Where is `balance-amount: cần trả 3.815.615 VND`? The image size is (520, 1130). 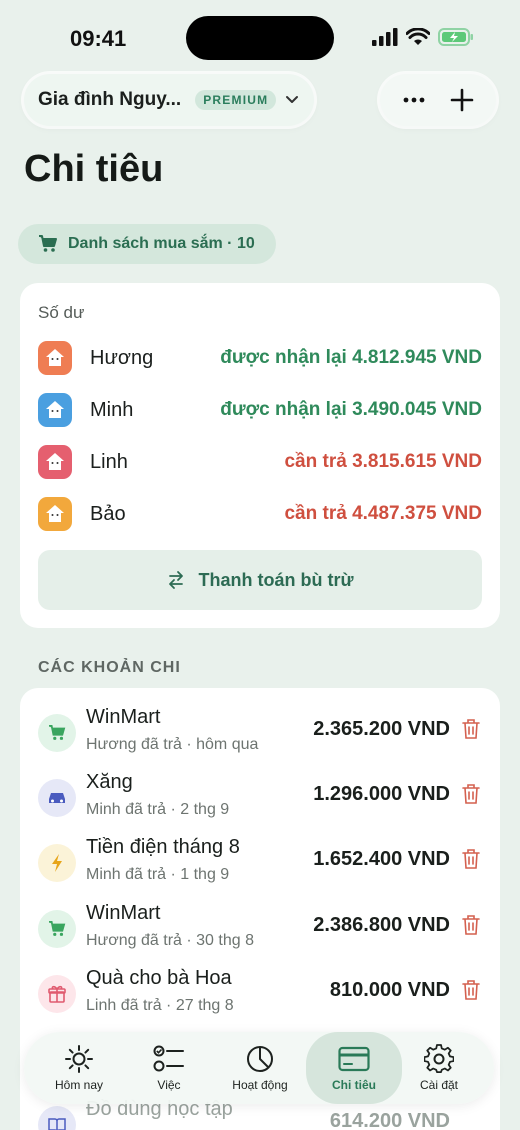
balance-amount: cần trả 3.815.615 VND is located at coordinates (383, 461).